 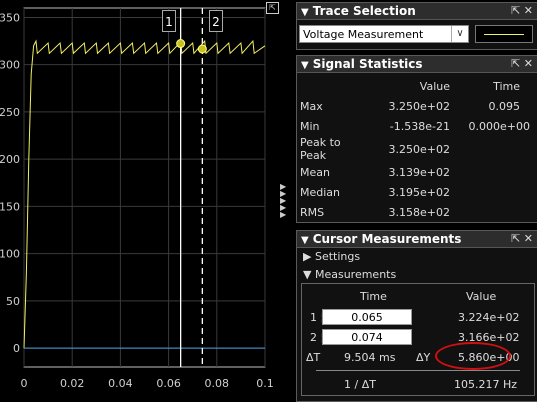 I want to click on stat-label: Peak to Peak, so click(x=320, y=149).